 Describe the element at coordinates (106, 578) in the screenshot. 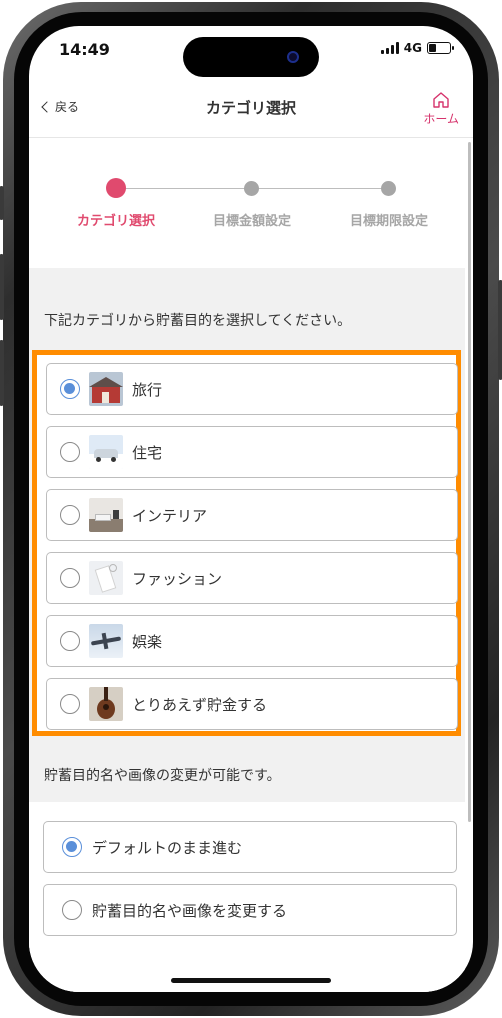

I see `fashion-photo-icon` at that location.